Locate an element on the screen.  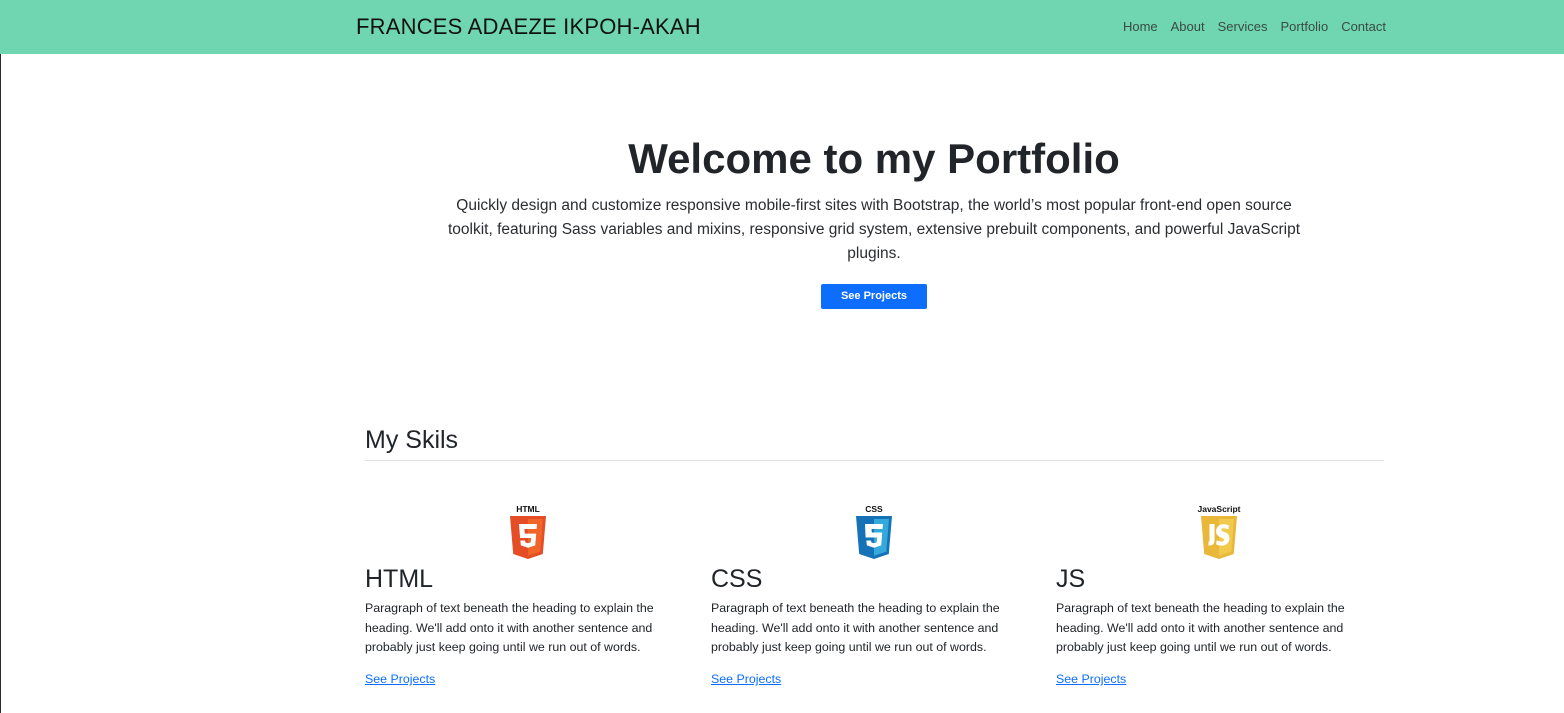
nav-links: Home About Services Portfolio Contact is located at coordinates (1254, 26).